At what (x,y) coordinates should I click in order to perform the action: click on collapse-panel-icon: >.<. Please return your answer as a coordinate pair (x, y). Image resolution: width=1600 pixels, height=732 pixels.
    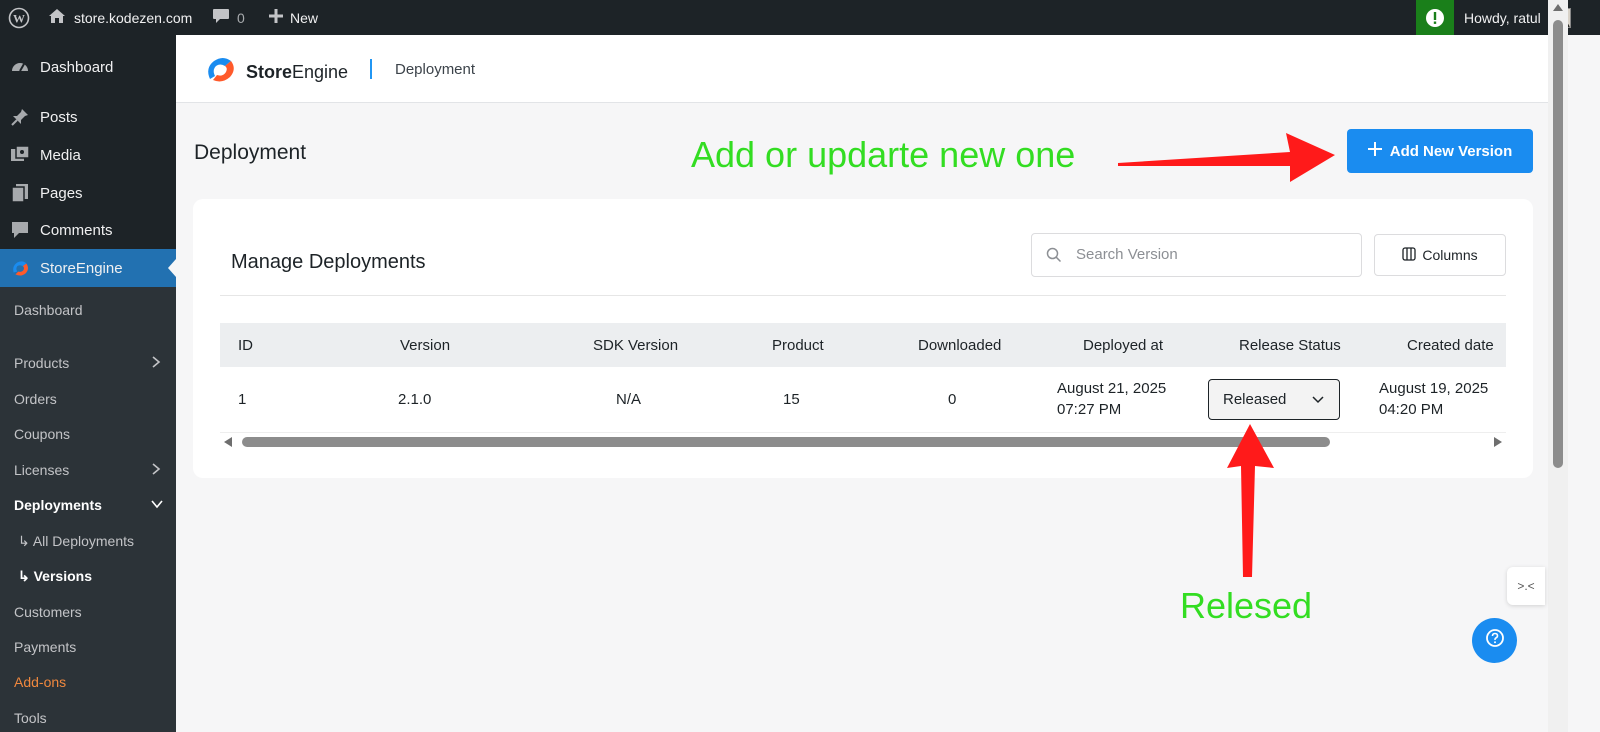
    Looking at the image, I should click on (1526, 586).